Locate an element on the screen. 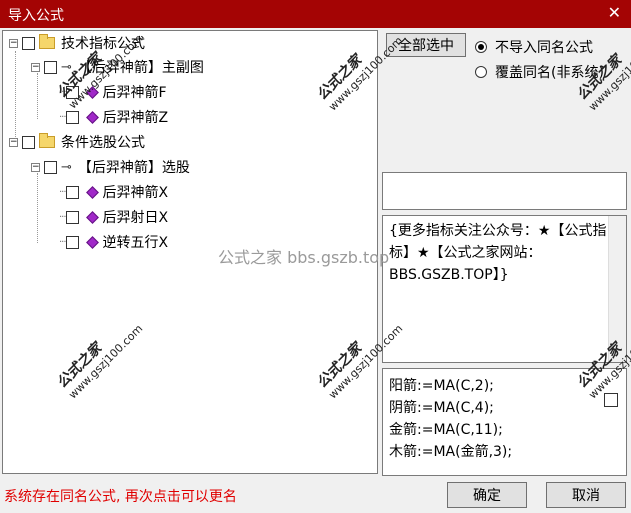 Image resolution: width=631 pixels, height=513 pixels. tree-leaf: ··· 逆转五行X is located at coordinates (113, 242).